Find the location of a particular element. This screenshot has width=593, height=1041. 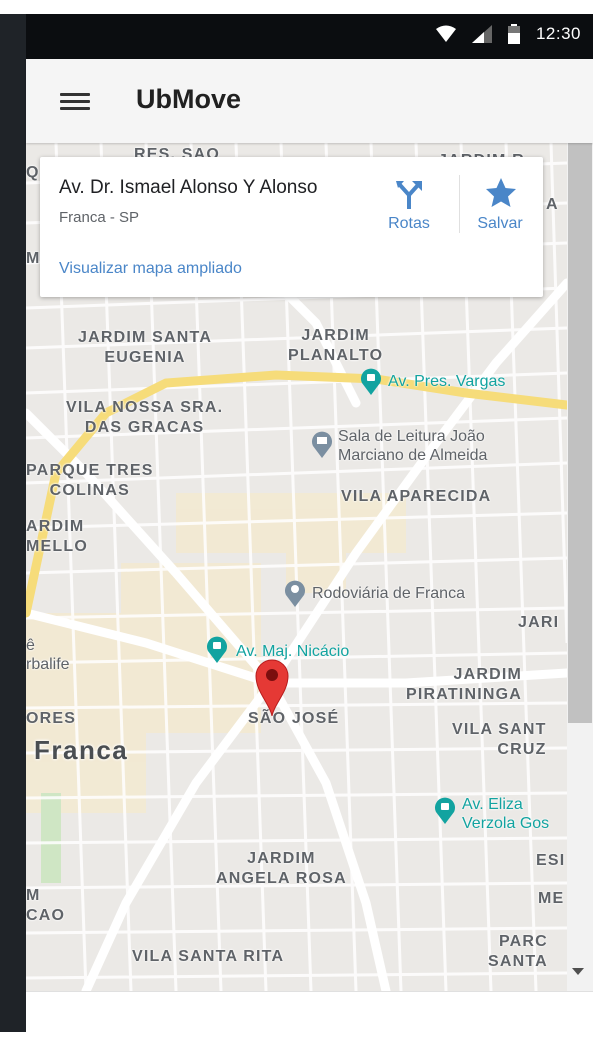

poi-av-eliza-verzola: Av. Eliza Verzola Gos is located at coordinates (505, 814).